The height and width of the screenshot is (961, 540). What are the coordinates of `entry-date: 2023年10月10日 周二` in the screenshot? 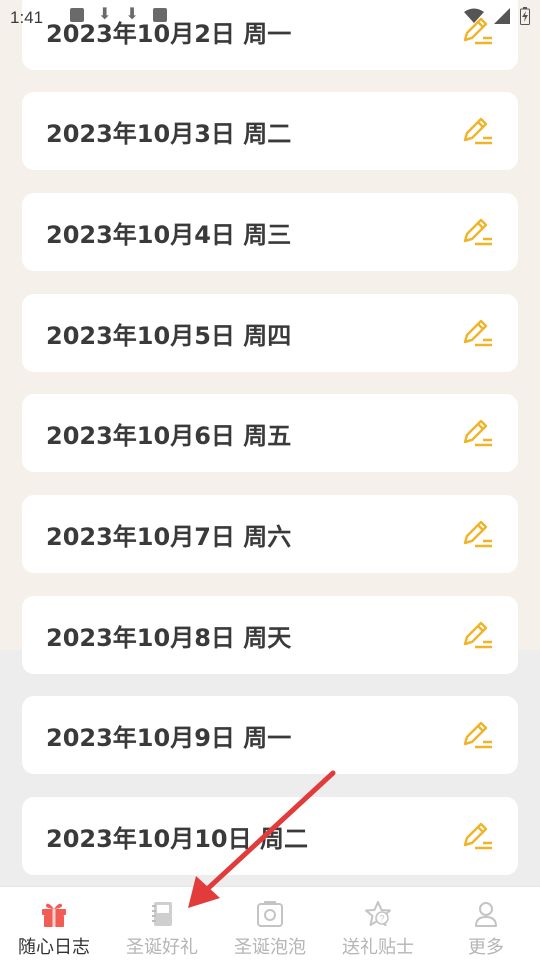 It's located at (177, 838).